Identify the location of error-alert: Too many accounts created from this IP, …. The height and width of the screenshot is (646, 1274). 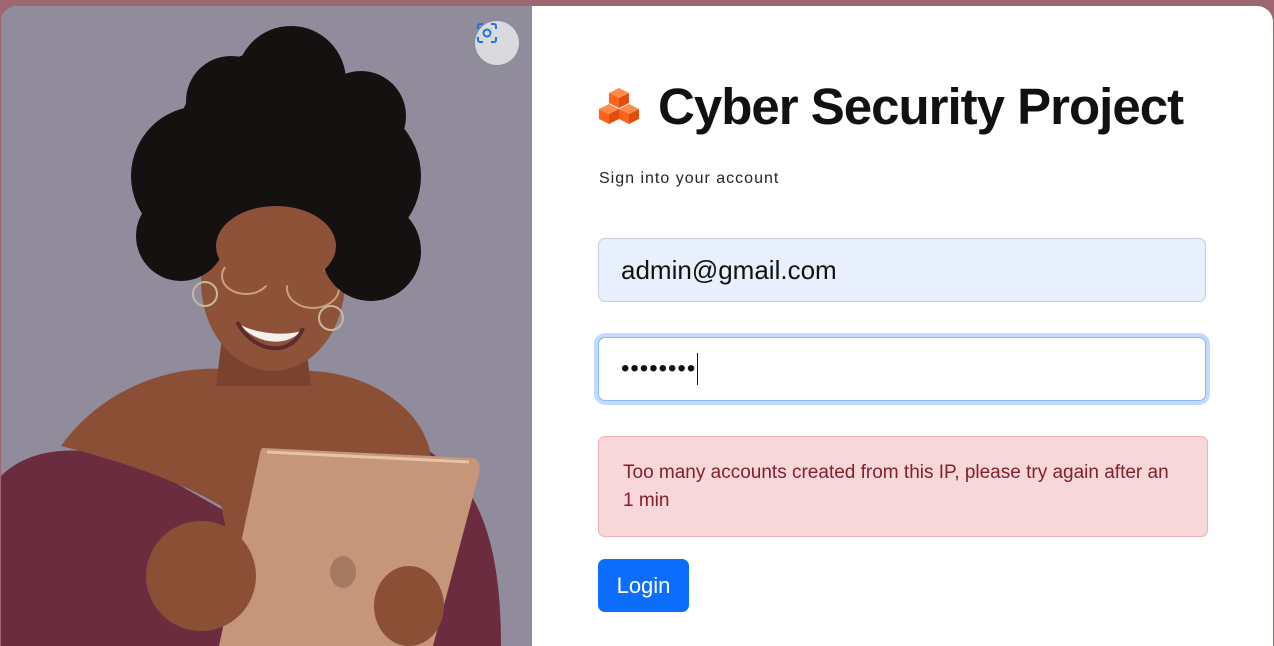
(903, 486).